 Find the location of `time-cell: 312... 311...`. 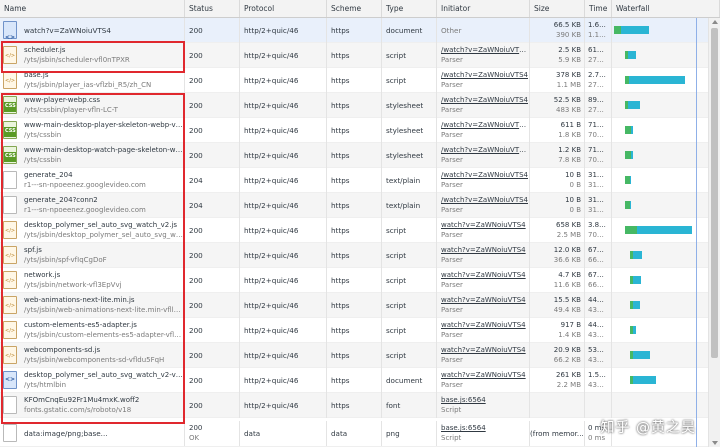

time-cell: 312... 311... is located at coordinates (598, 205).